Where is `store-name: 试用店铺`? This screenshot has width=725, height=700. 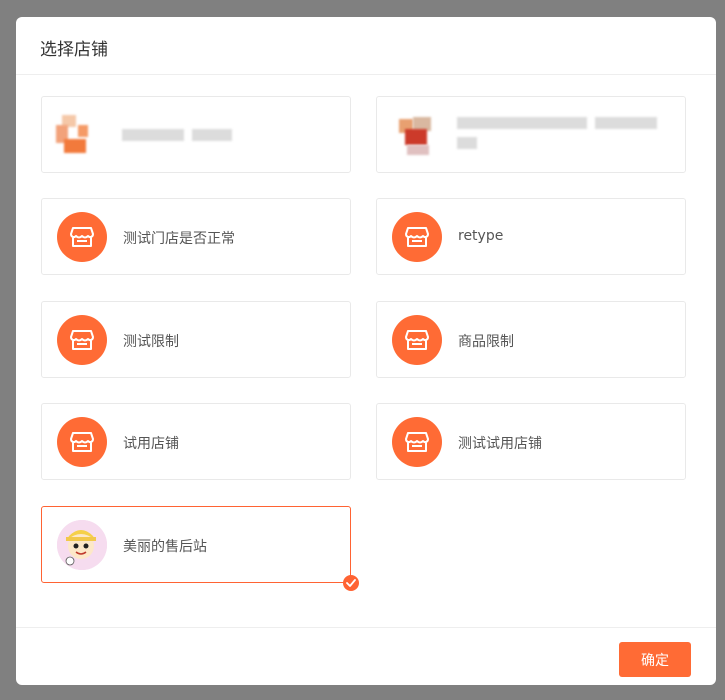
store-name: 试用店铺 is located at coordinates (151, 444).